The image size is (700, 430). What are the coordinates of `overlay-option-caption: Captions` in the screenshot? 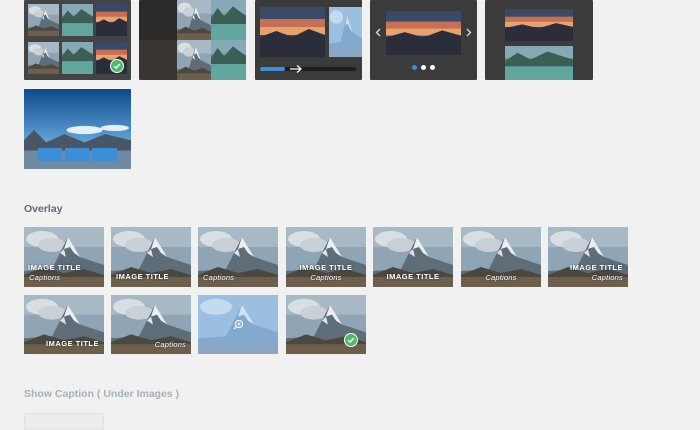 It's located at (238, 257).